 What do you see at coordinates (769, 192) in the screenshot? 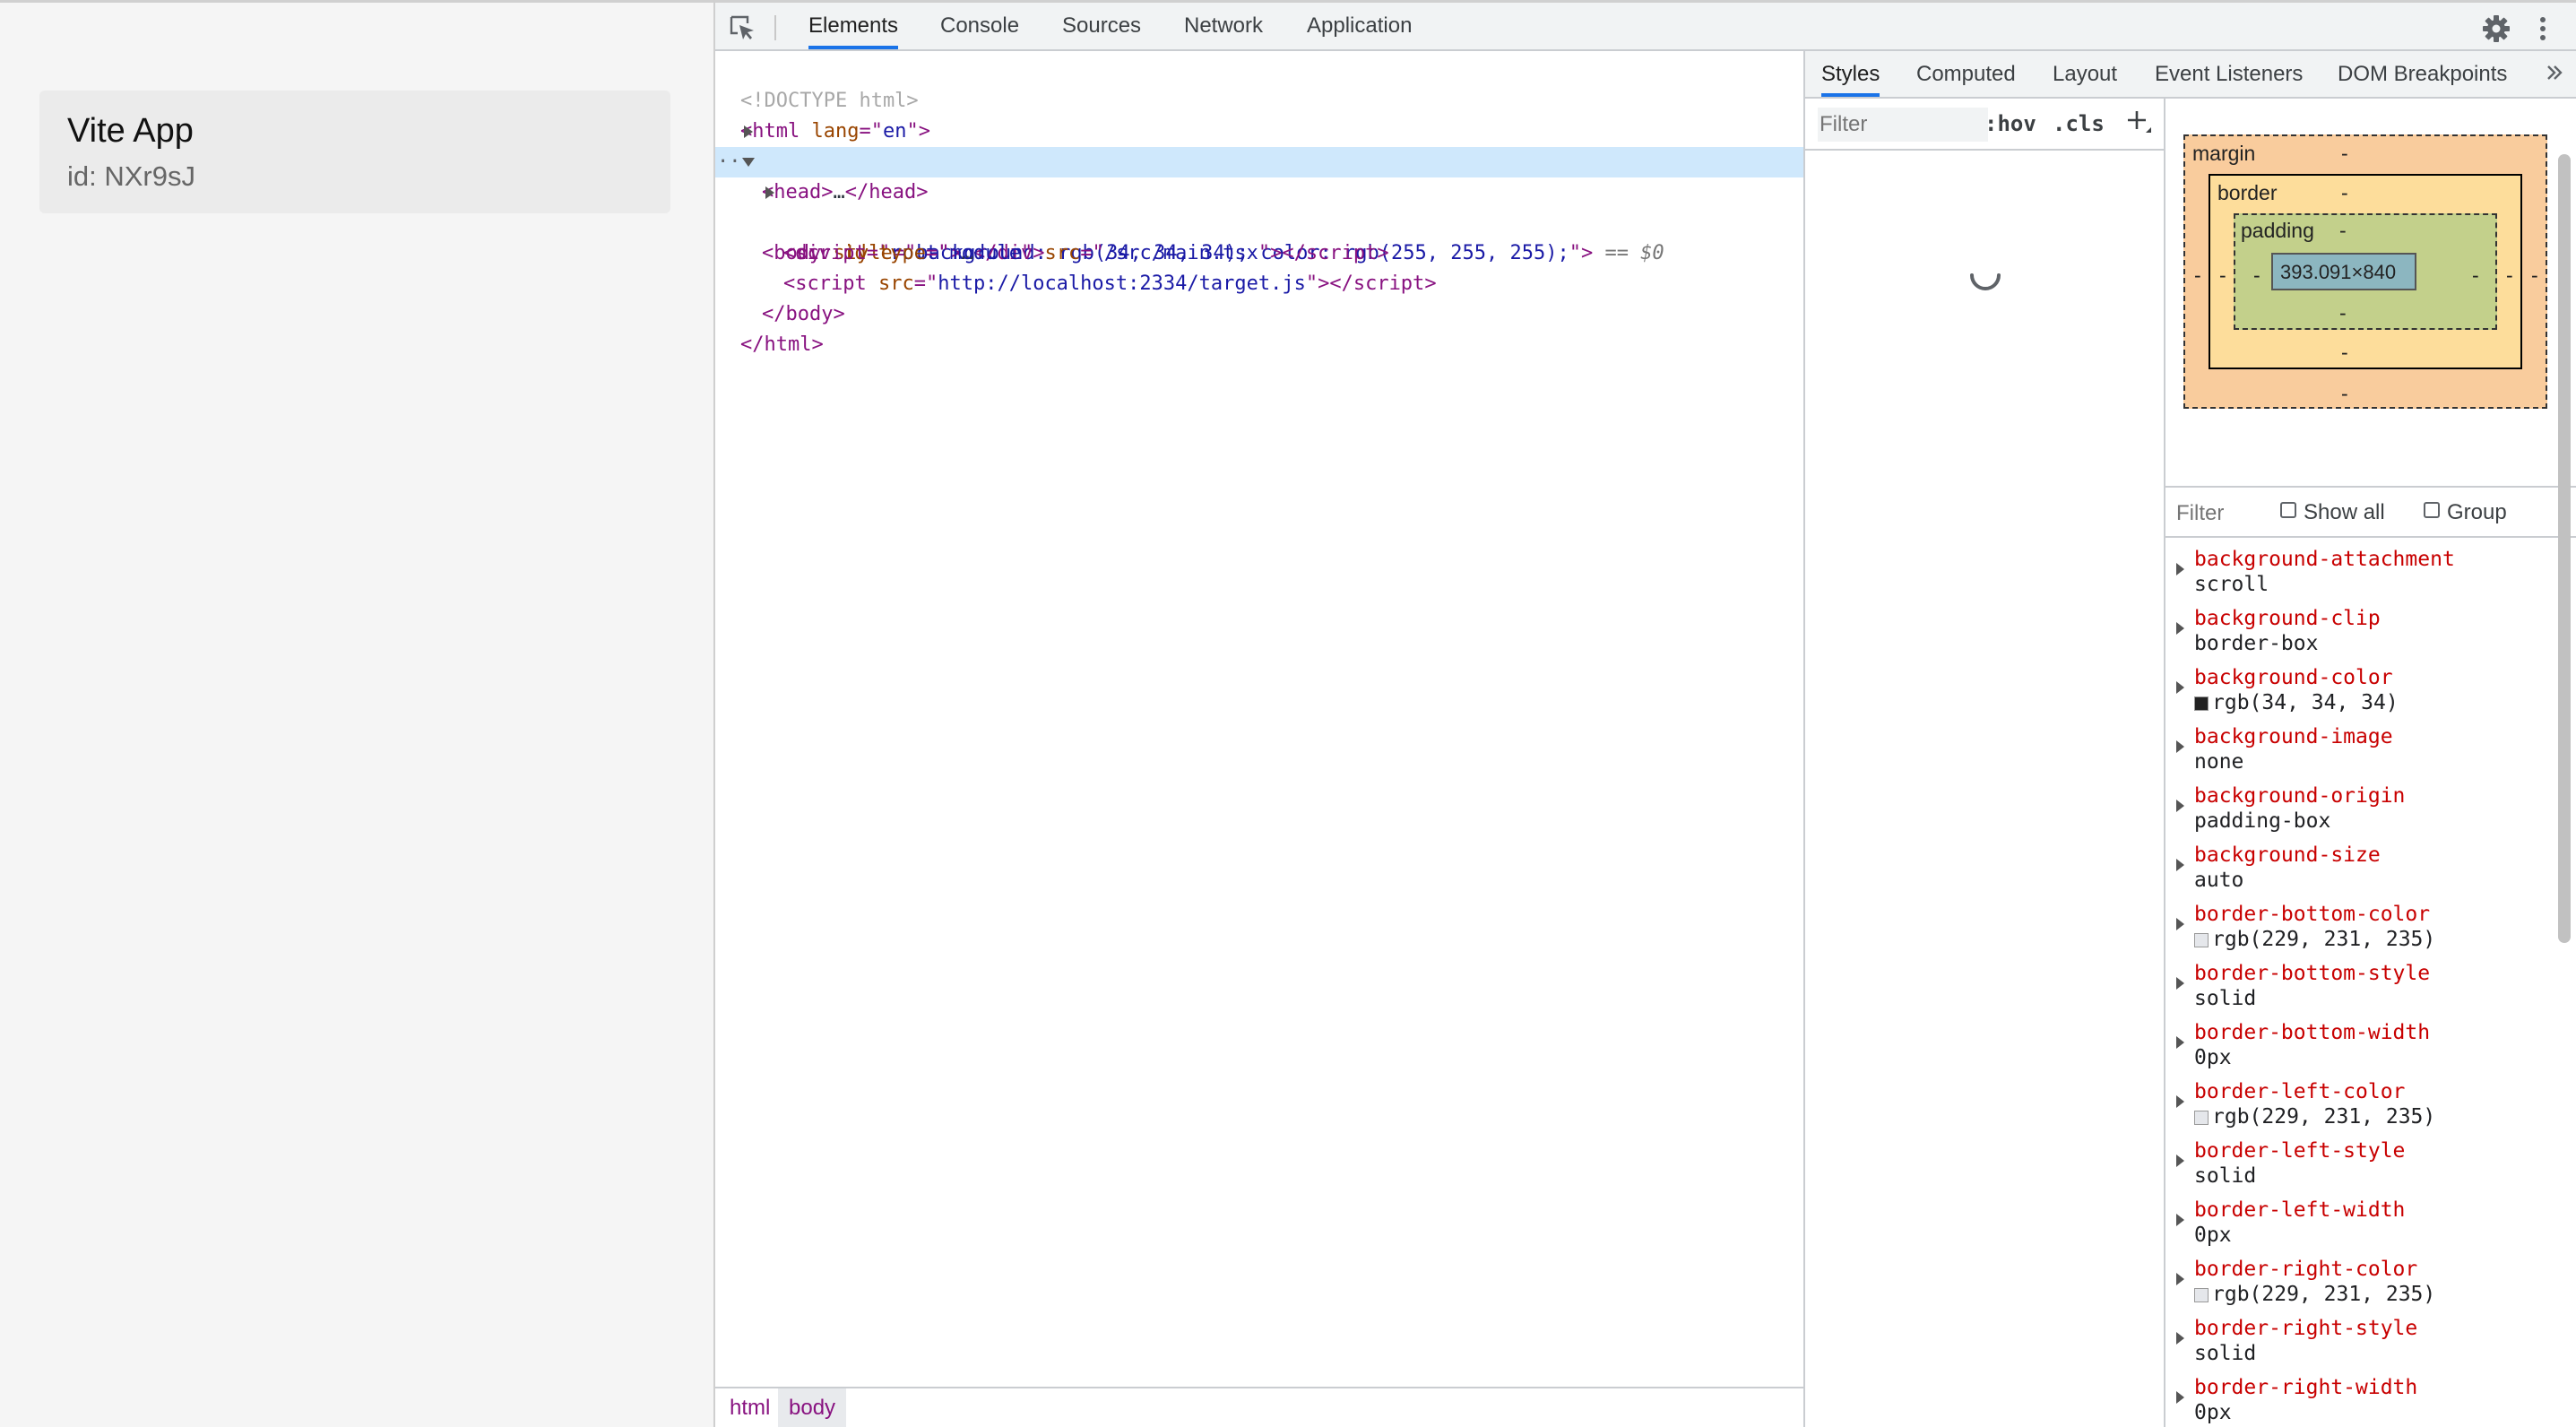
I see `expand-div-icon` at bounding box center [769, 192].